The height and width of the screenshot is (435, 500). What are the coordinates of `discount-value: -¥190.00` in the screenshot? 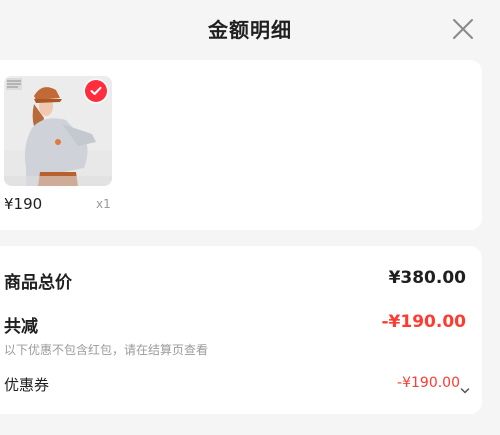 It's located at (424, 322).